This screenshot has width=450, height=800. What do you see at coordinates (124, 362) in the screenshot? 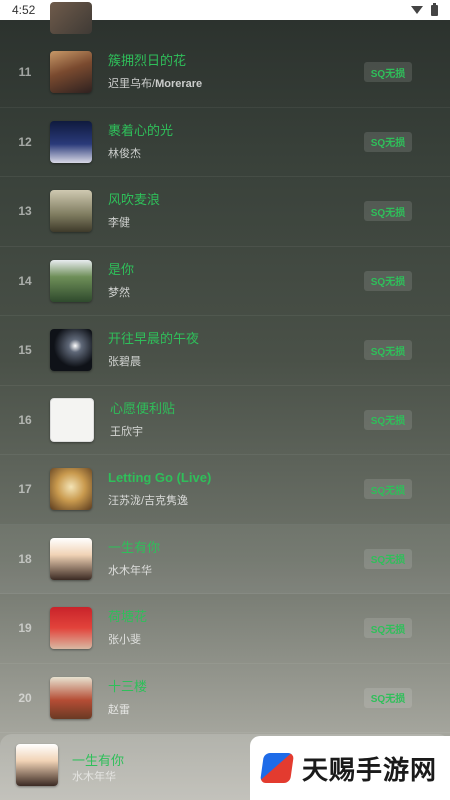
I see `song-artist: 张碧晨` at bounding box center [124, 362].